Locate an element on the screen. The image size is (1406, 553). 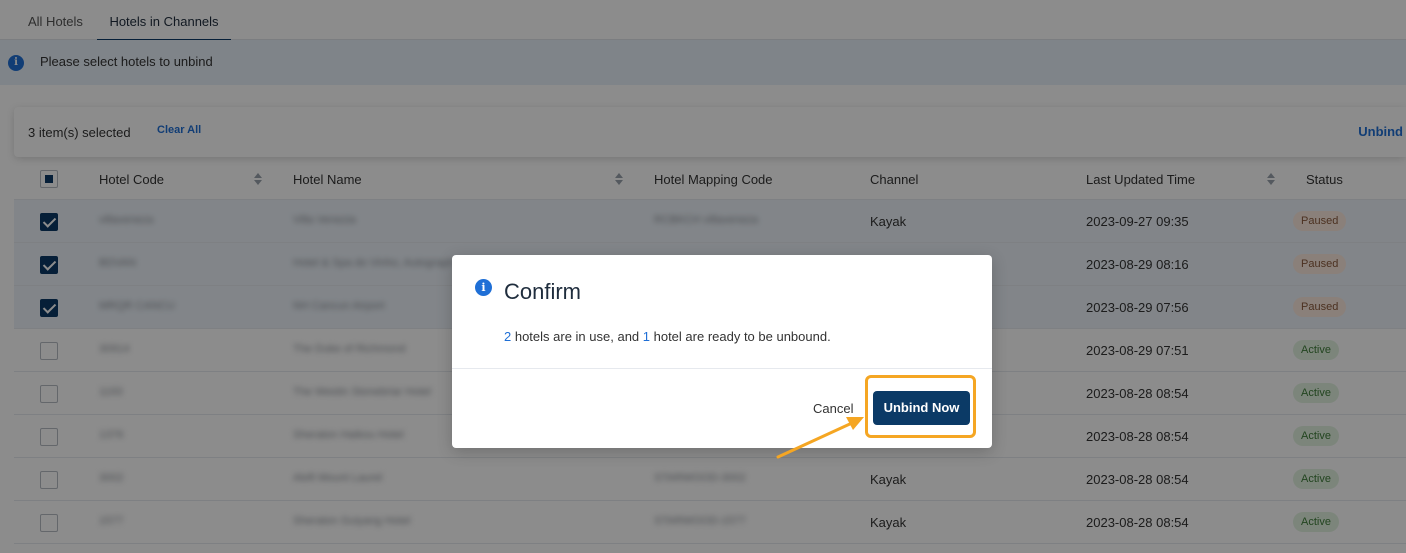
annotation-arrow-icon is located at coordinates (820, 438).